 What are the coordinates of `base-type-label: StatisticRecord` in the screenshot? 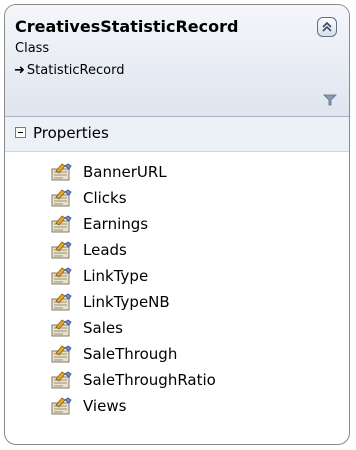 It's located at (75, 70).